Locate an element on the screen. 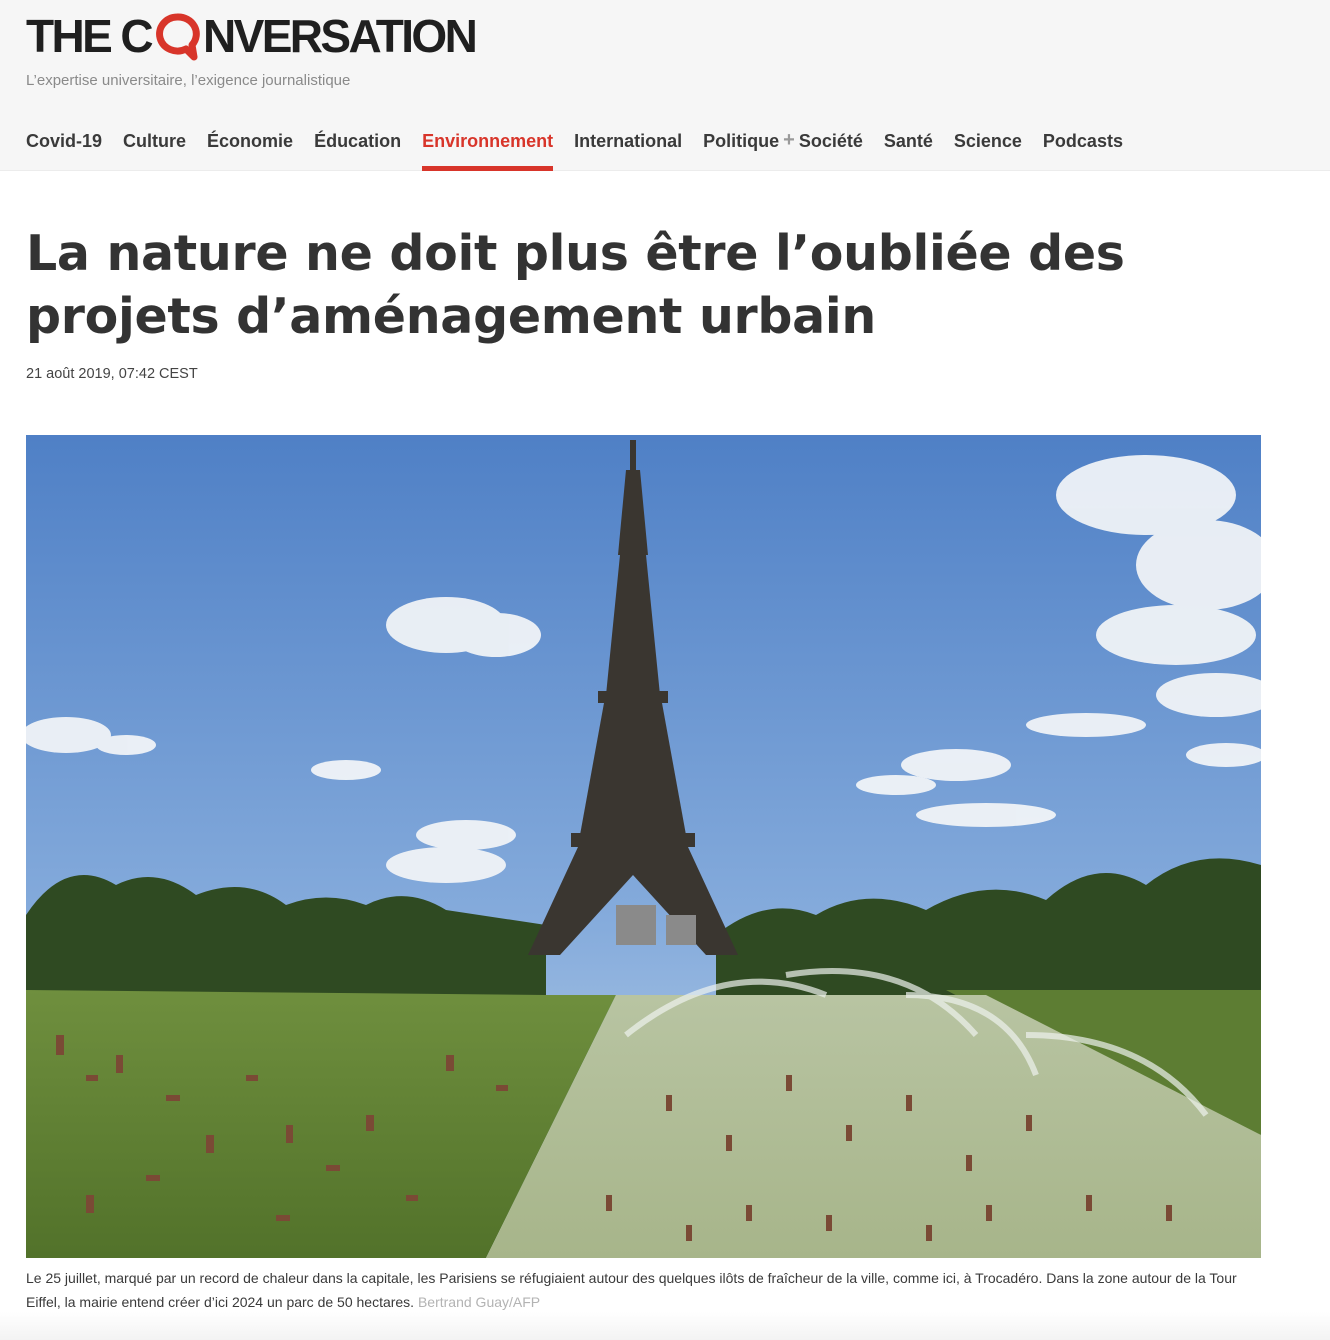 This screenshot has height=1340, width=1330. nav-item-covid-19: Covid-19 is located at coordinates (64, 144).